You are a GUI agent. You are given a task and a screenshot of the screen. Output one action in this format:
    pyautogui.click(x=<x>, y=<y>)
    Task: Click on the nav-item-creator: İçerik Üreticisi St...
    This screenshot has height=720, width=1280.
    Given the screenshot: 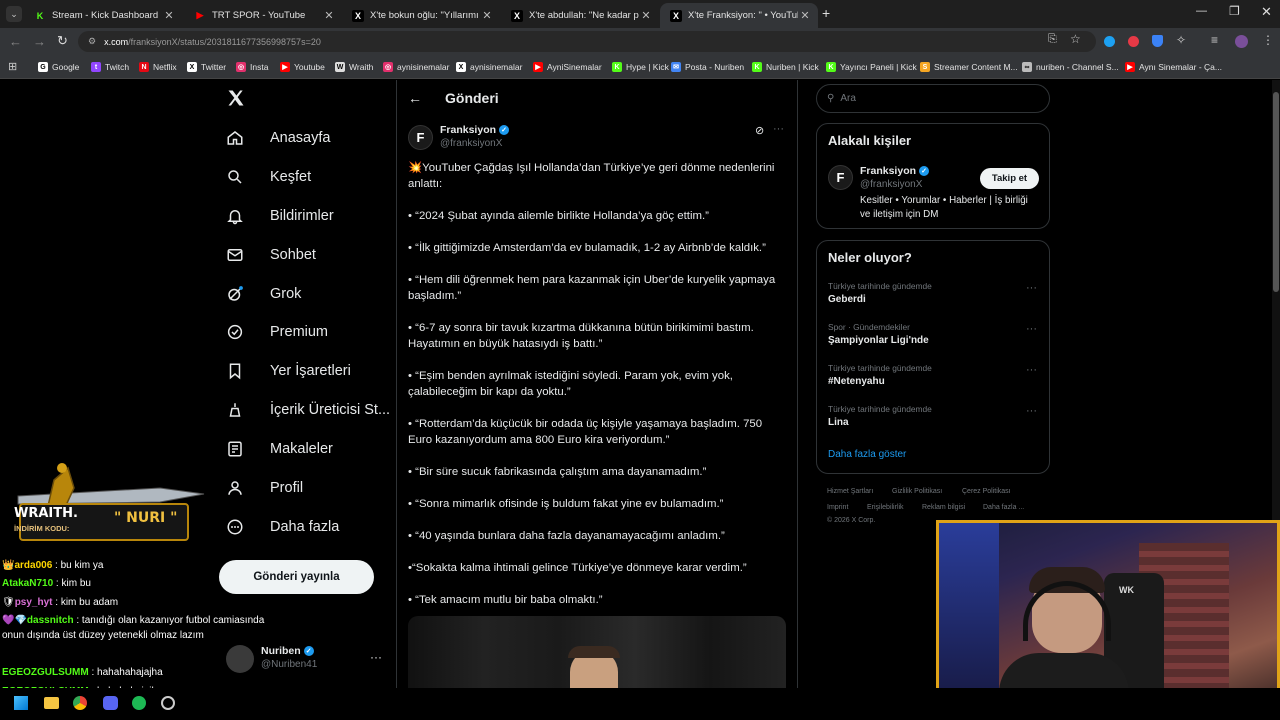 What is the action you would take?
    pyautogui.click(x=308, y=410)
    